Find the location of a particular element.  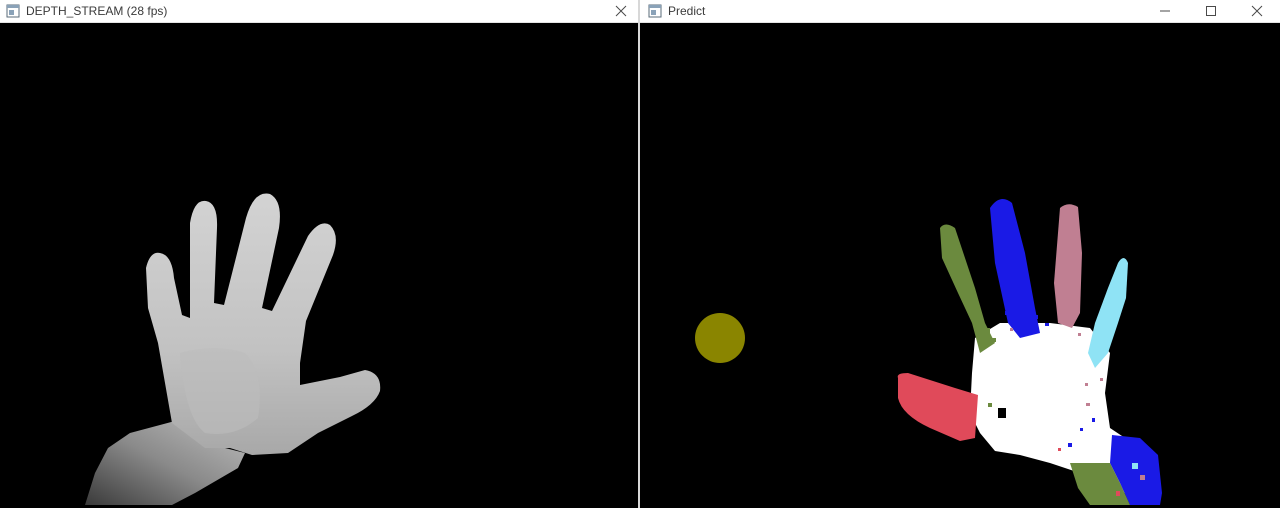

segment-middle is located at coordinates (1015, 268).